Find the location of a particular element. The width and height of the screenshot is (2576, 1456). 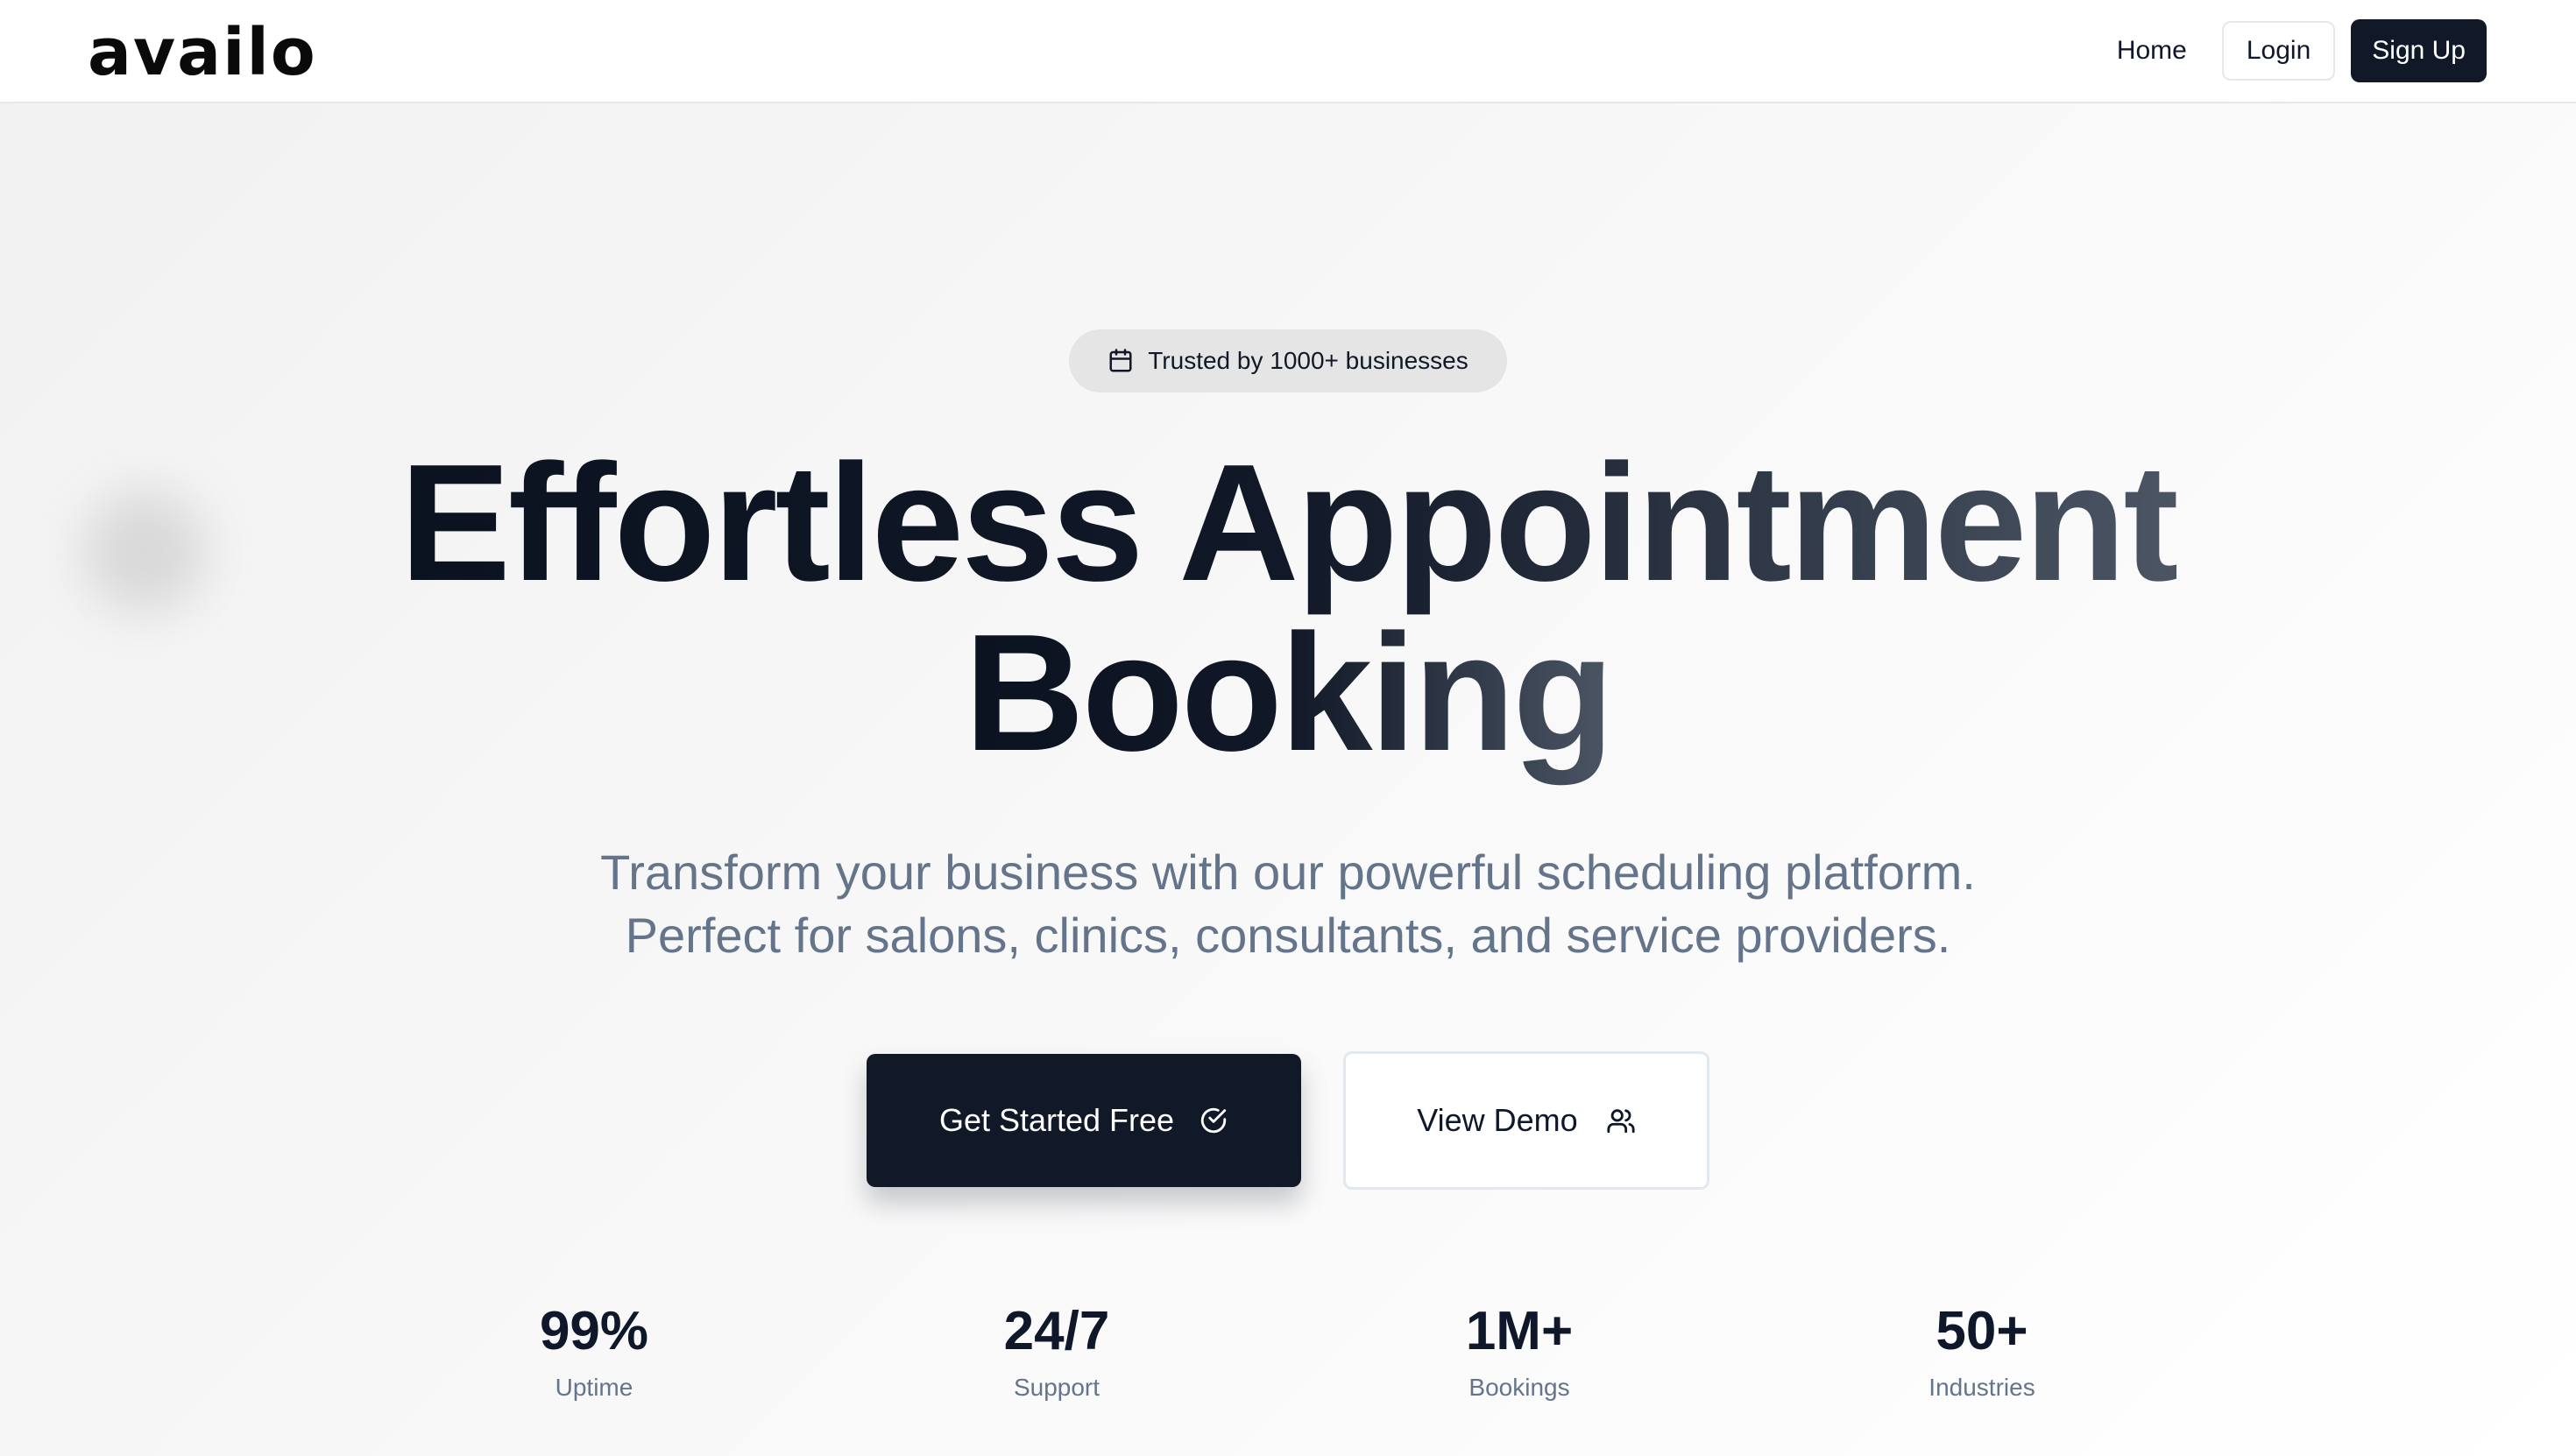

login-button: Login is located at coordinates (2278, 51).